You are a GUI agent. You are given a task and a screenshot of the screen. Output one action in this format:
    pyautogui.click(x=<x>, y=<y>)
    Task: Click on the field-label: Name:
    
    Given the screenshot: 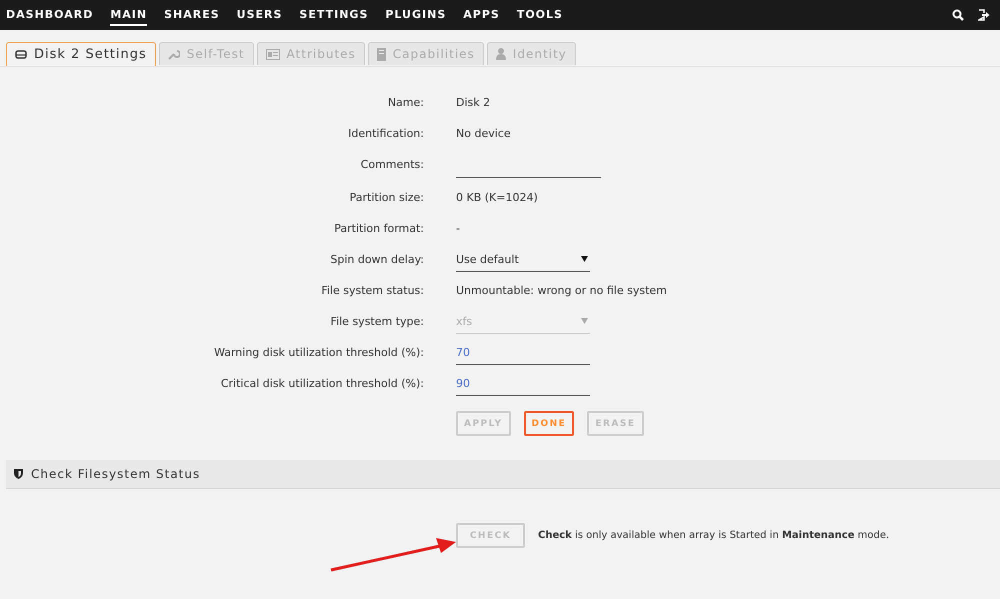 What is the action you would take?
    pyautogui.click(x=405, y=103)
    